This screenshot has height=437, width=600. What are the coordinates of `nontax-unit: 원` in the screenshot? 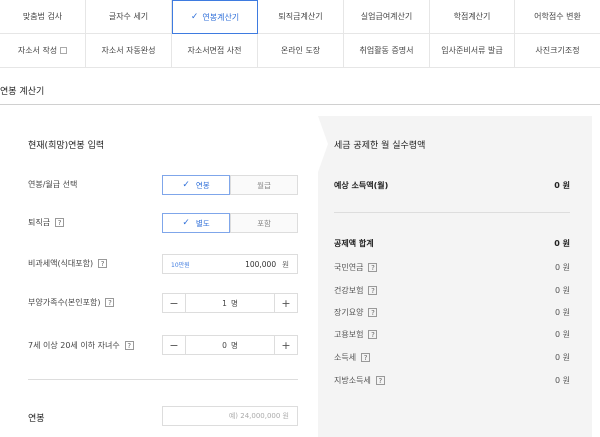 It's located at (285, 264).